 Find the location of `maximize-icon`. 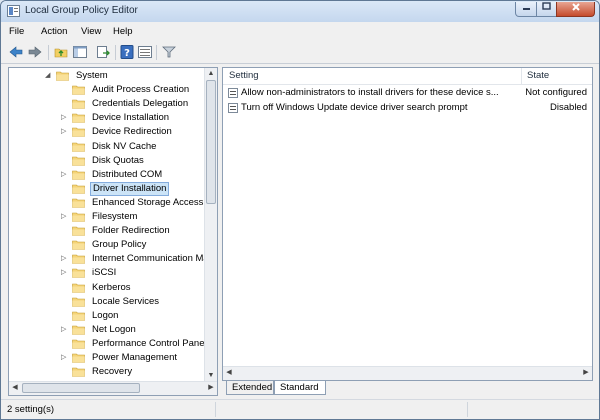

maximize-icon is located at coordinates (546, 6).